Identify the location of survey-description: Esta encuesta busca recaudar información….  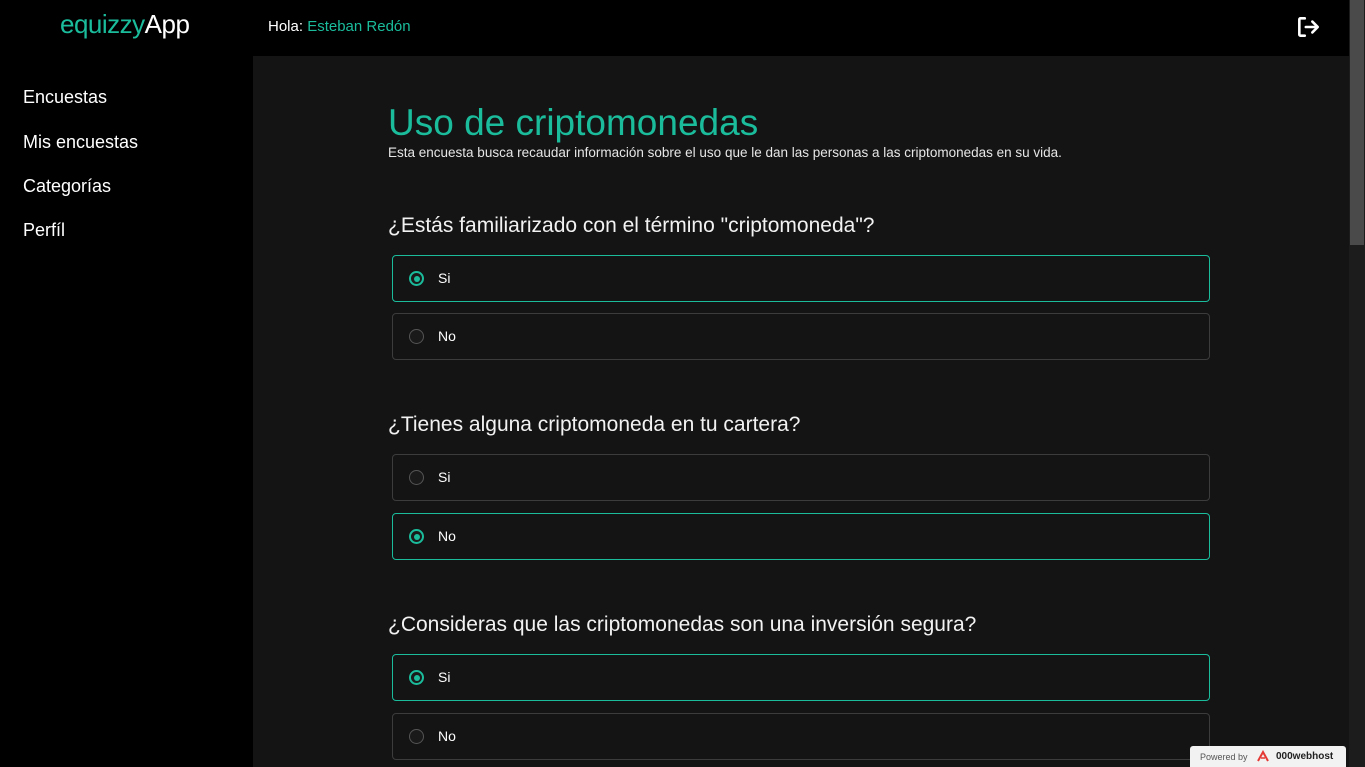
(725, 152).